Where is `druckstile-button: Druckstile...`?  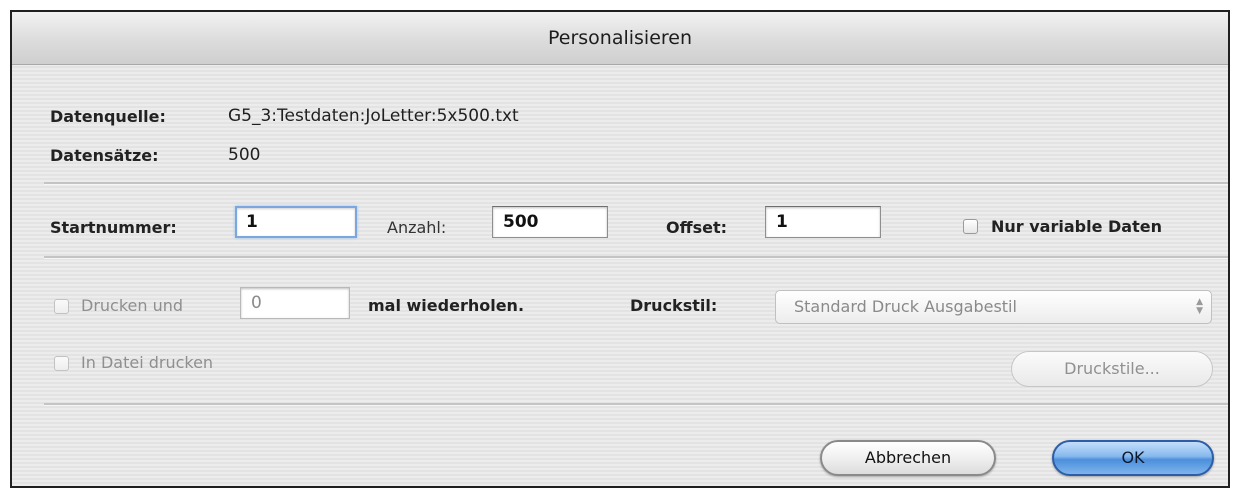
druckstile-button: Druckstile... is located at coordinates (1112, 369).